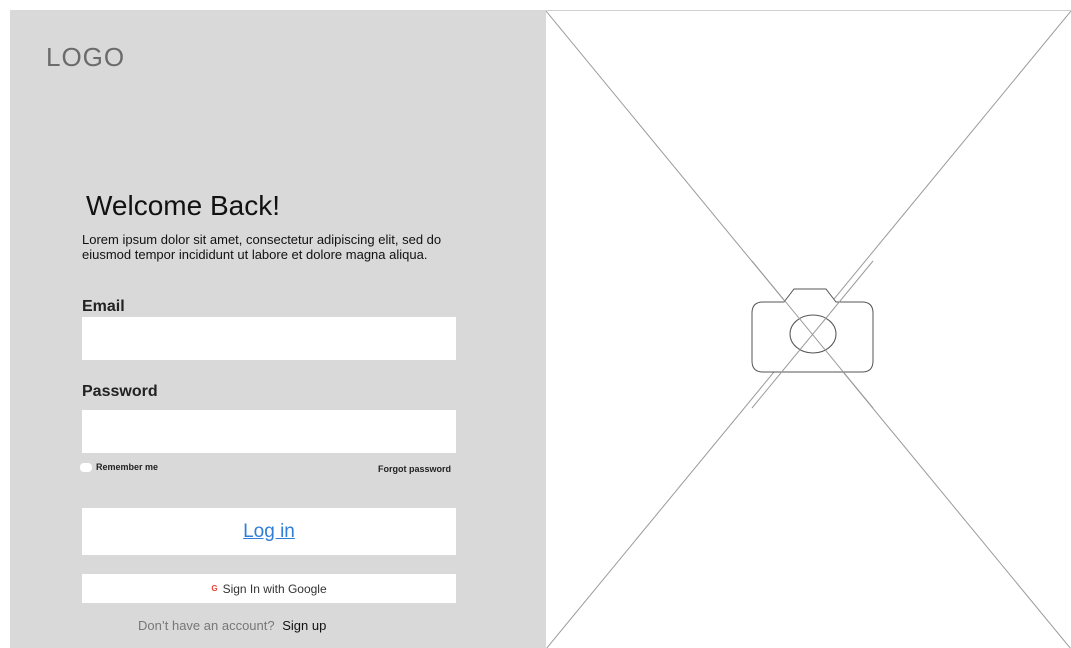 Image resolution: width=1071 pixels, height=648 pixels. Describe the element at coordinates (103, 306) in the screenshot. I see `email-label: Email` at that location.